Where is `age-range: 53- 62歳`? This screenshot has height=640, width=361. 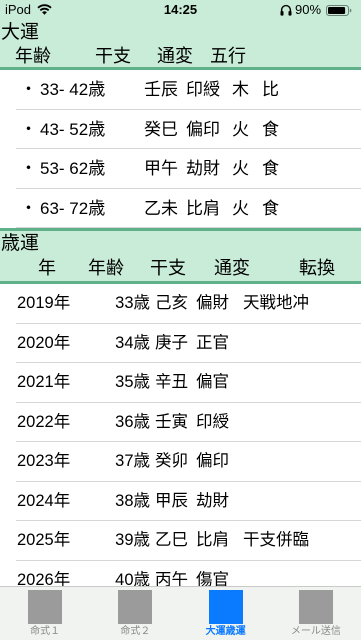
age-range: 53- 62歳 is located at coordinates (73, 168).